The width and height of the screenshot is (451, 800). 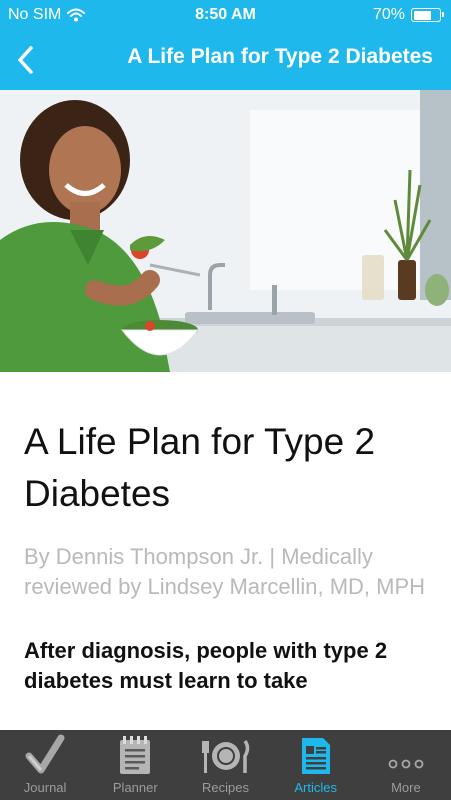 I want to click on more-dots-icon, so click(x=406, y=755).